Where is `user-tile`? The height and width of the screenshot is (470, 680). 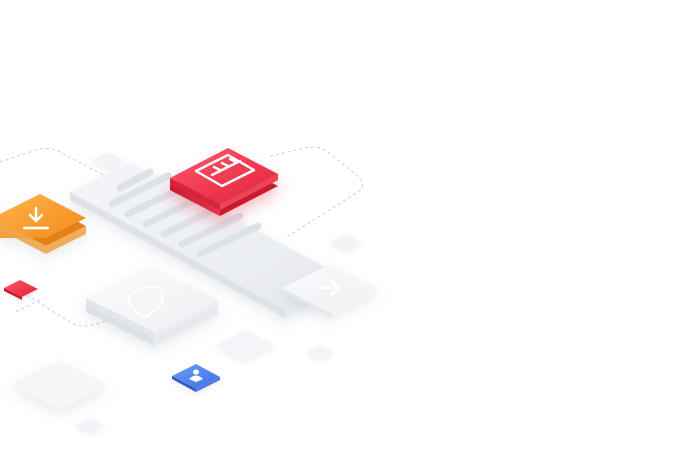
user-tile is located at coordinates (196, 378).